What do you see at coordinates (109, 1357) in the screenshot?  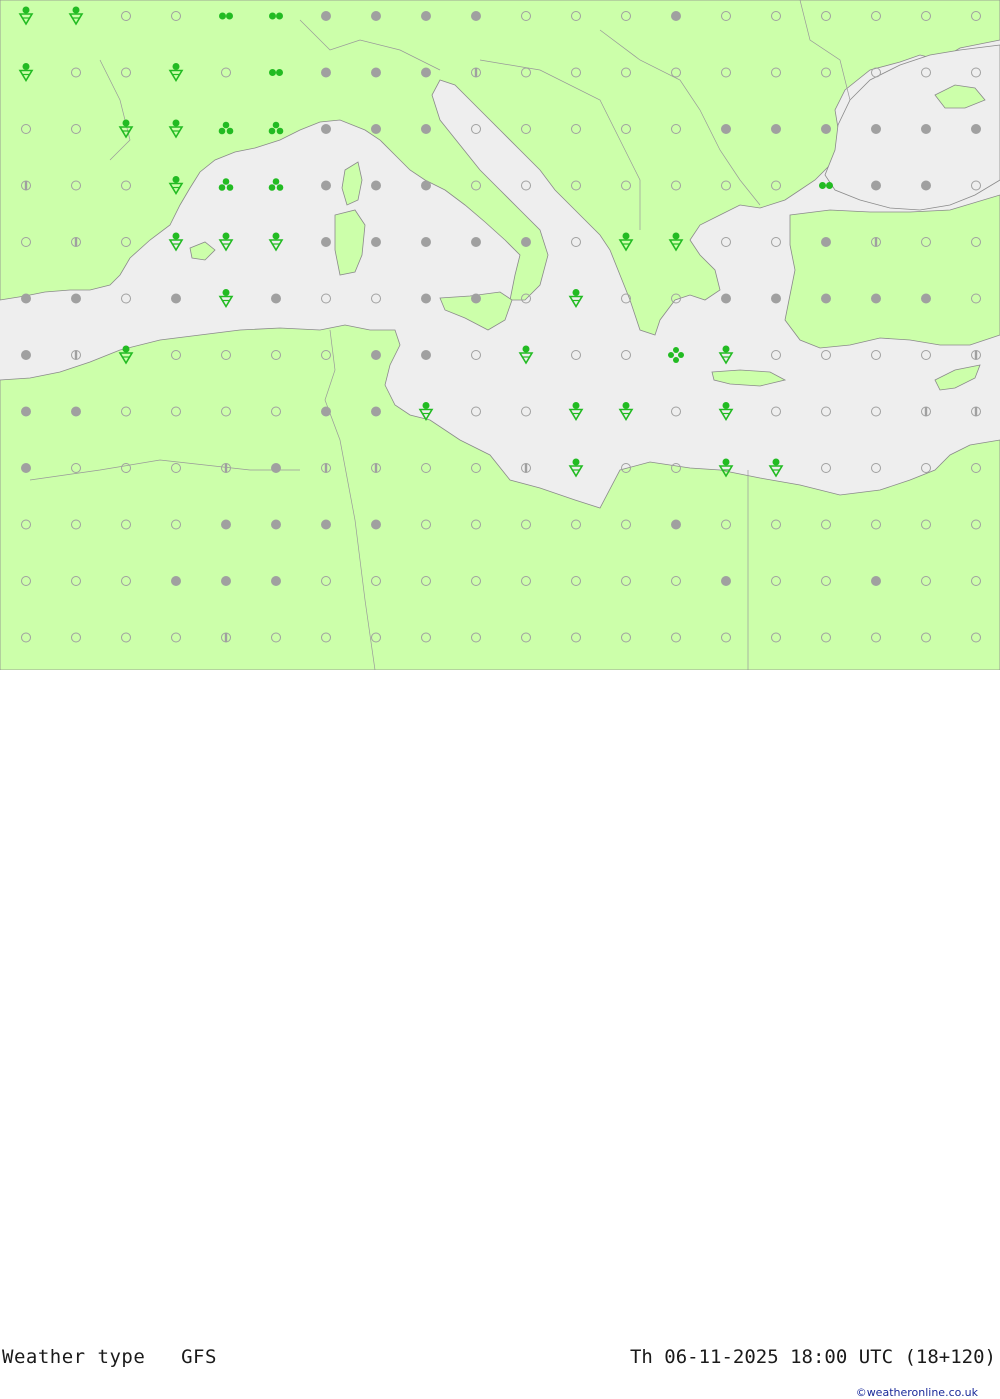 I see `map-title: Weather type GFS` at bounding box center [109, 1357].